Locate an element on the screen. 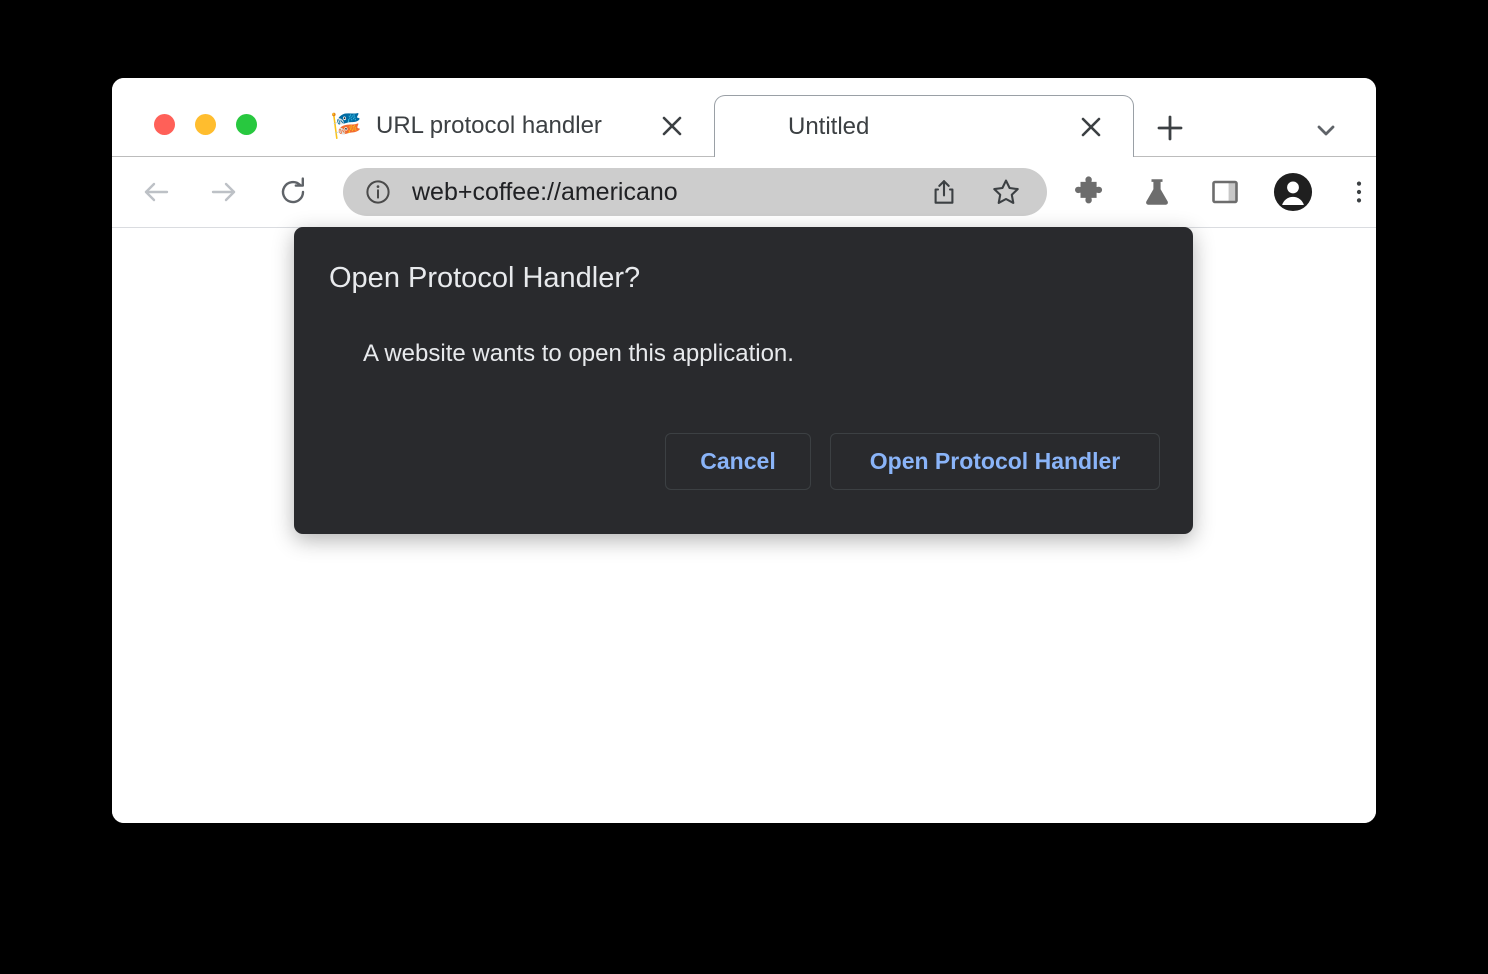 This screenshot has width=1488, height=974. back-arrow-icon is located at coordinates (156, 192).